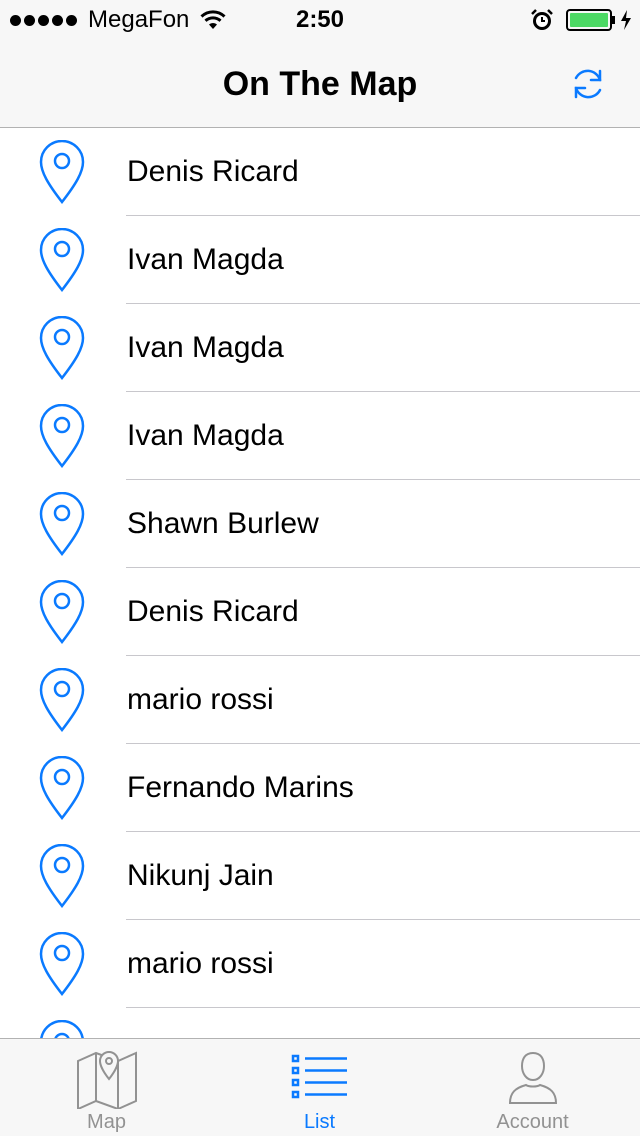 The height and width of the screenshot is (1136, 640). I want to click on tab-bar: Map List Account, so click(320, 1087).